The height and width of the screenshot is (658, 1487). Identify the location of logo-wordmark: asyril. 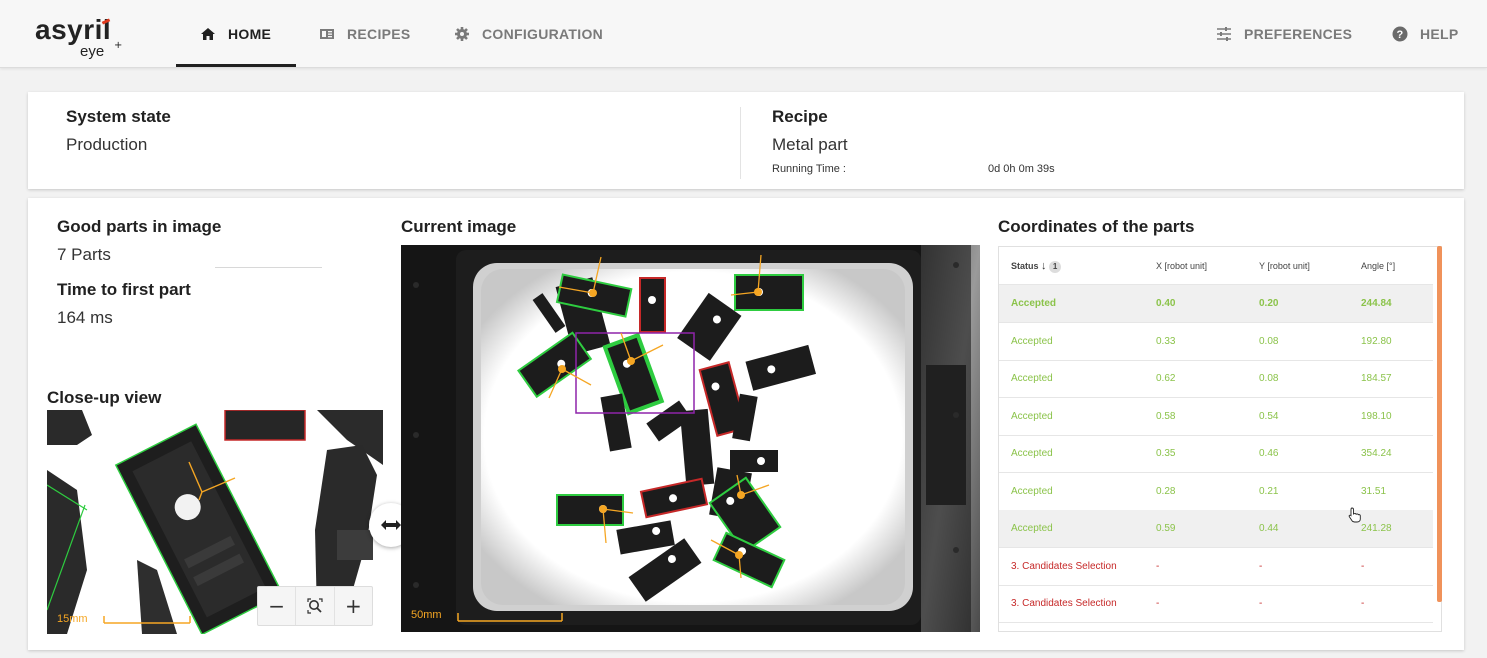
(73, 29).